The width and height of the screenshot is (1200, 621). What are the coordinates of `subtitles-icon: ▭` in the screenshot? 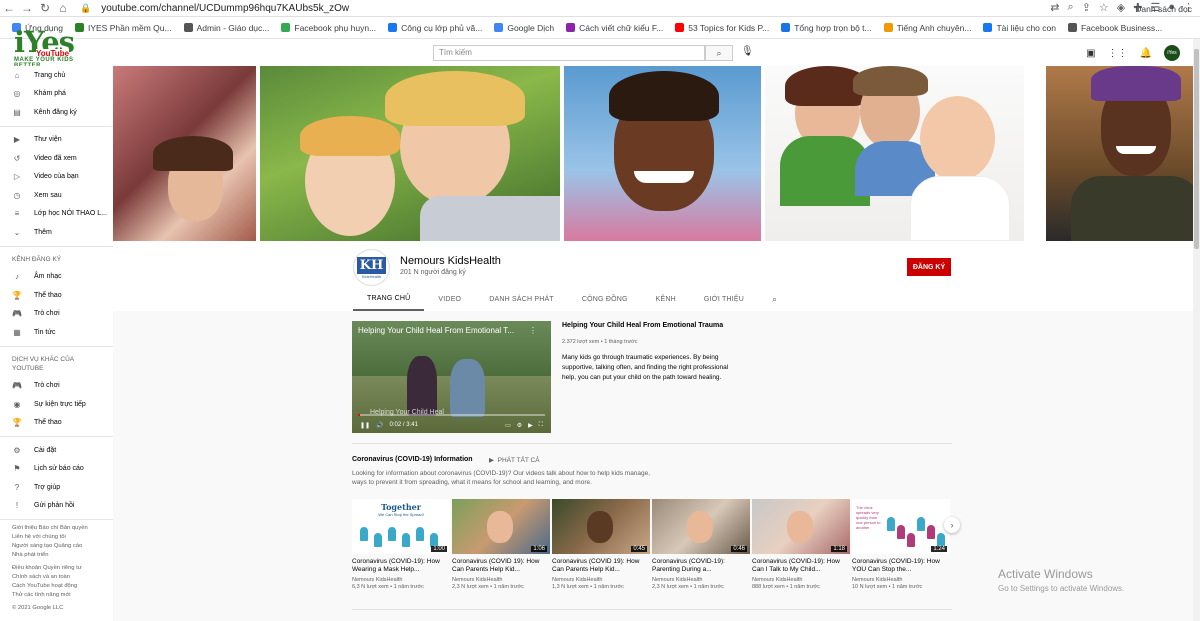 It's located at (508, 425).